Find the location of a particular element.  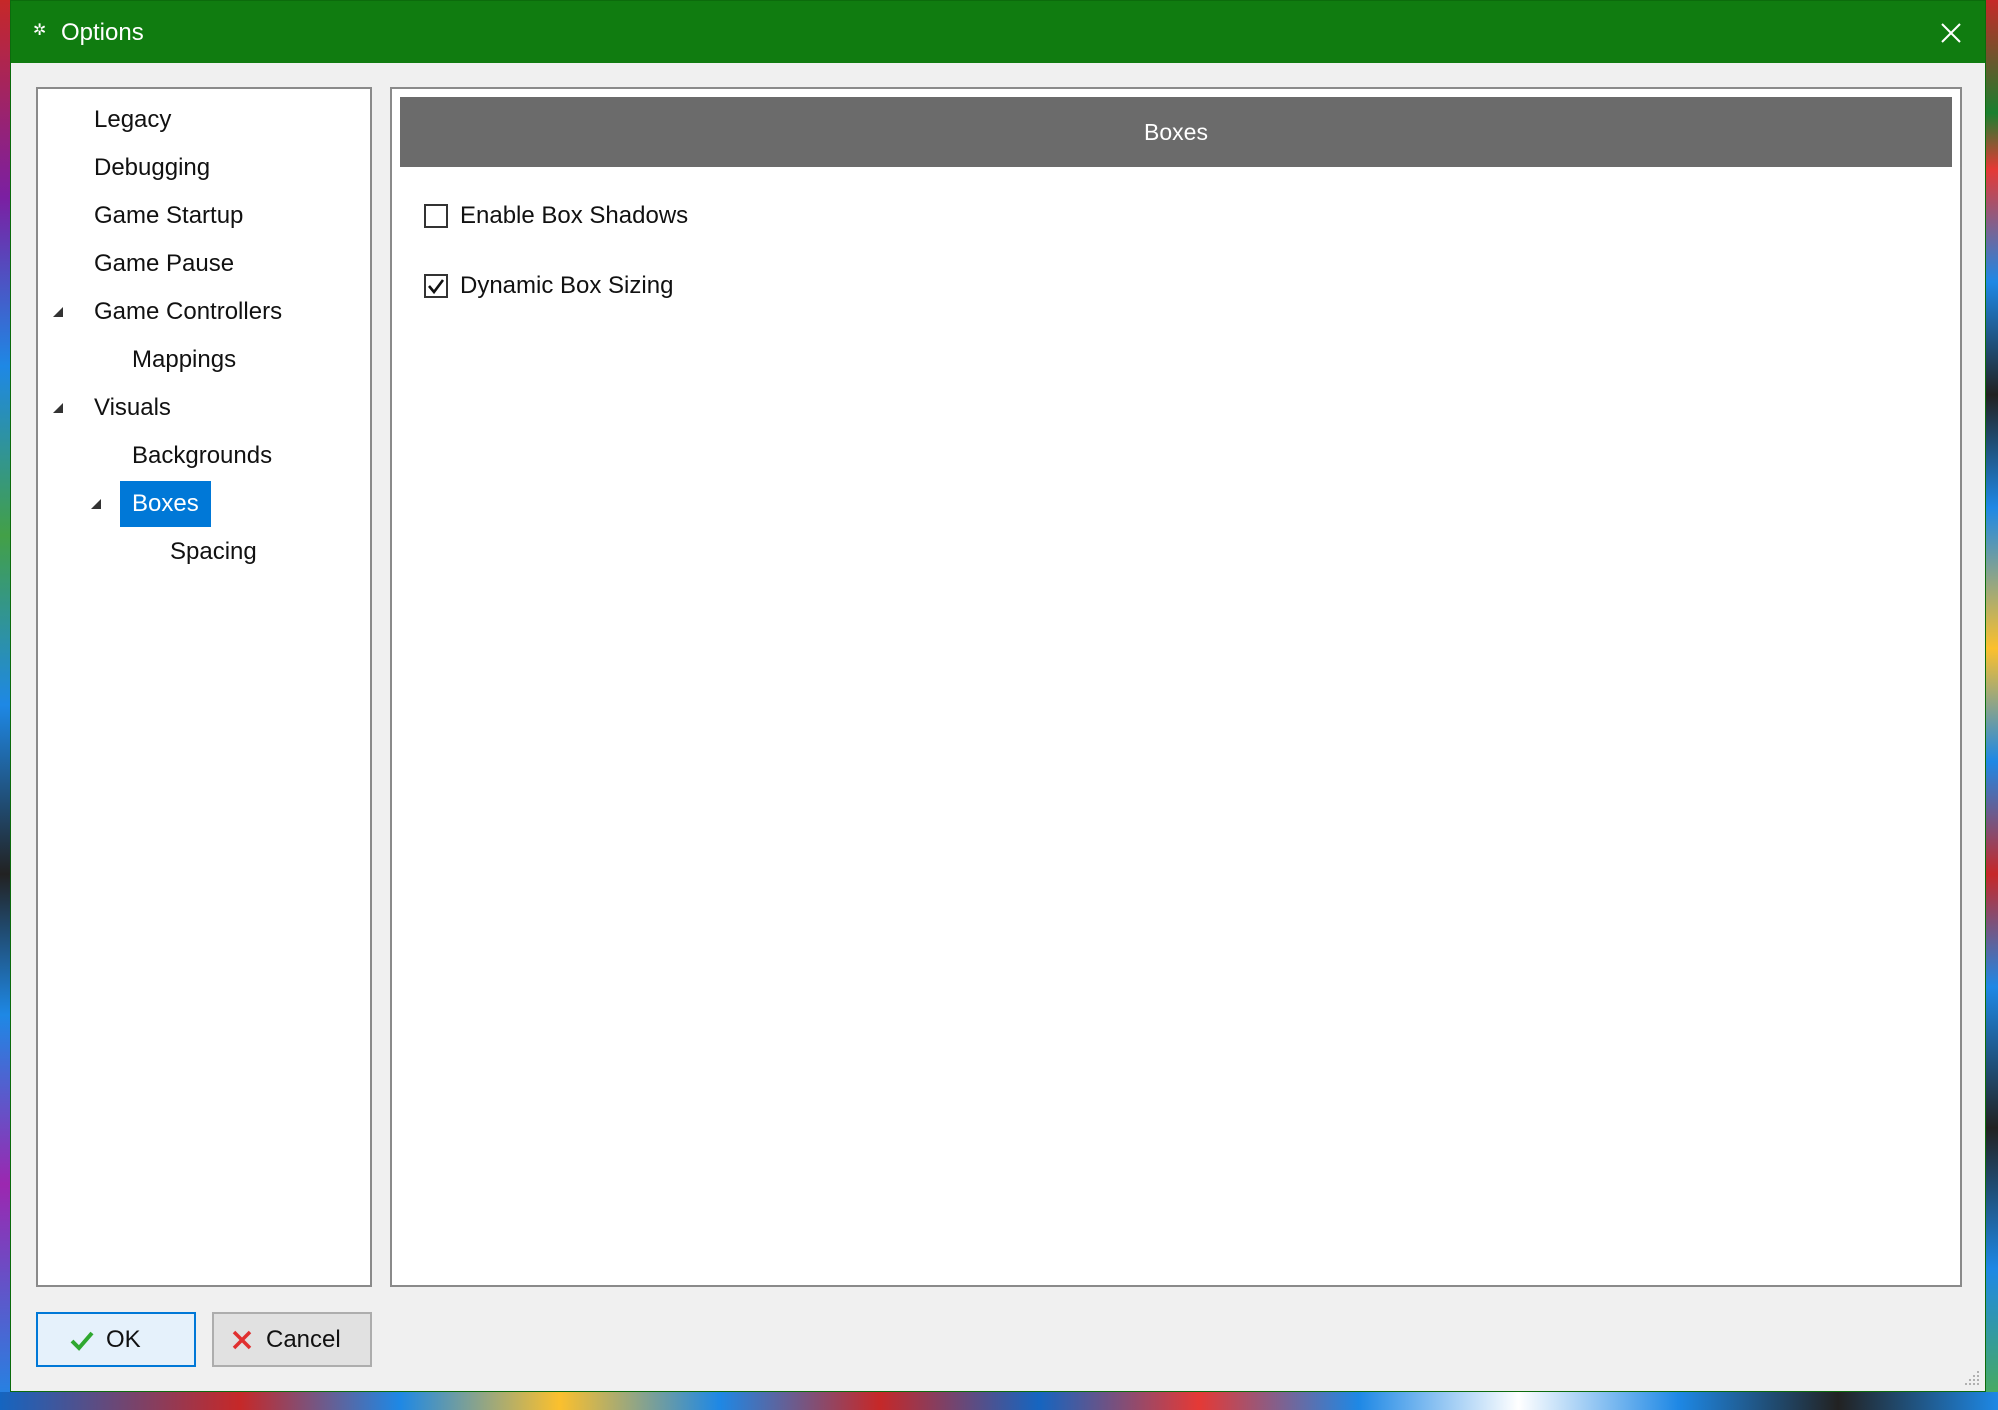

tree-item-label: Game Pause is located at coordinates (164, 263).